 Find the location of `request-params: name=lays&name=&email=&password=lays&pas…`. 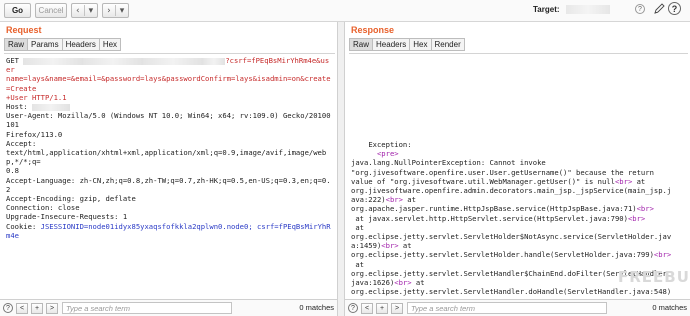

request-params: name=lays&name=&email=&password=lays&pas… is located at coordinates (168, 83).